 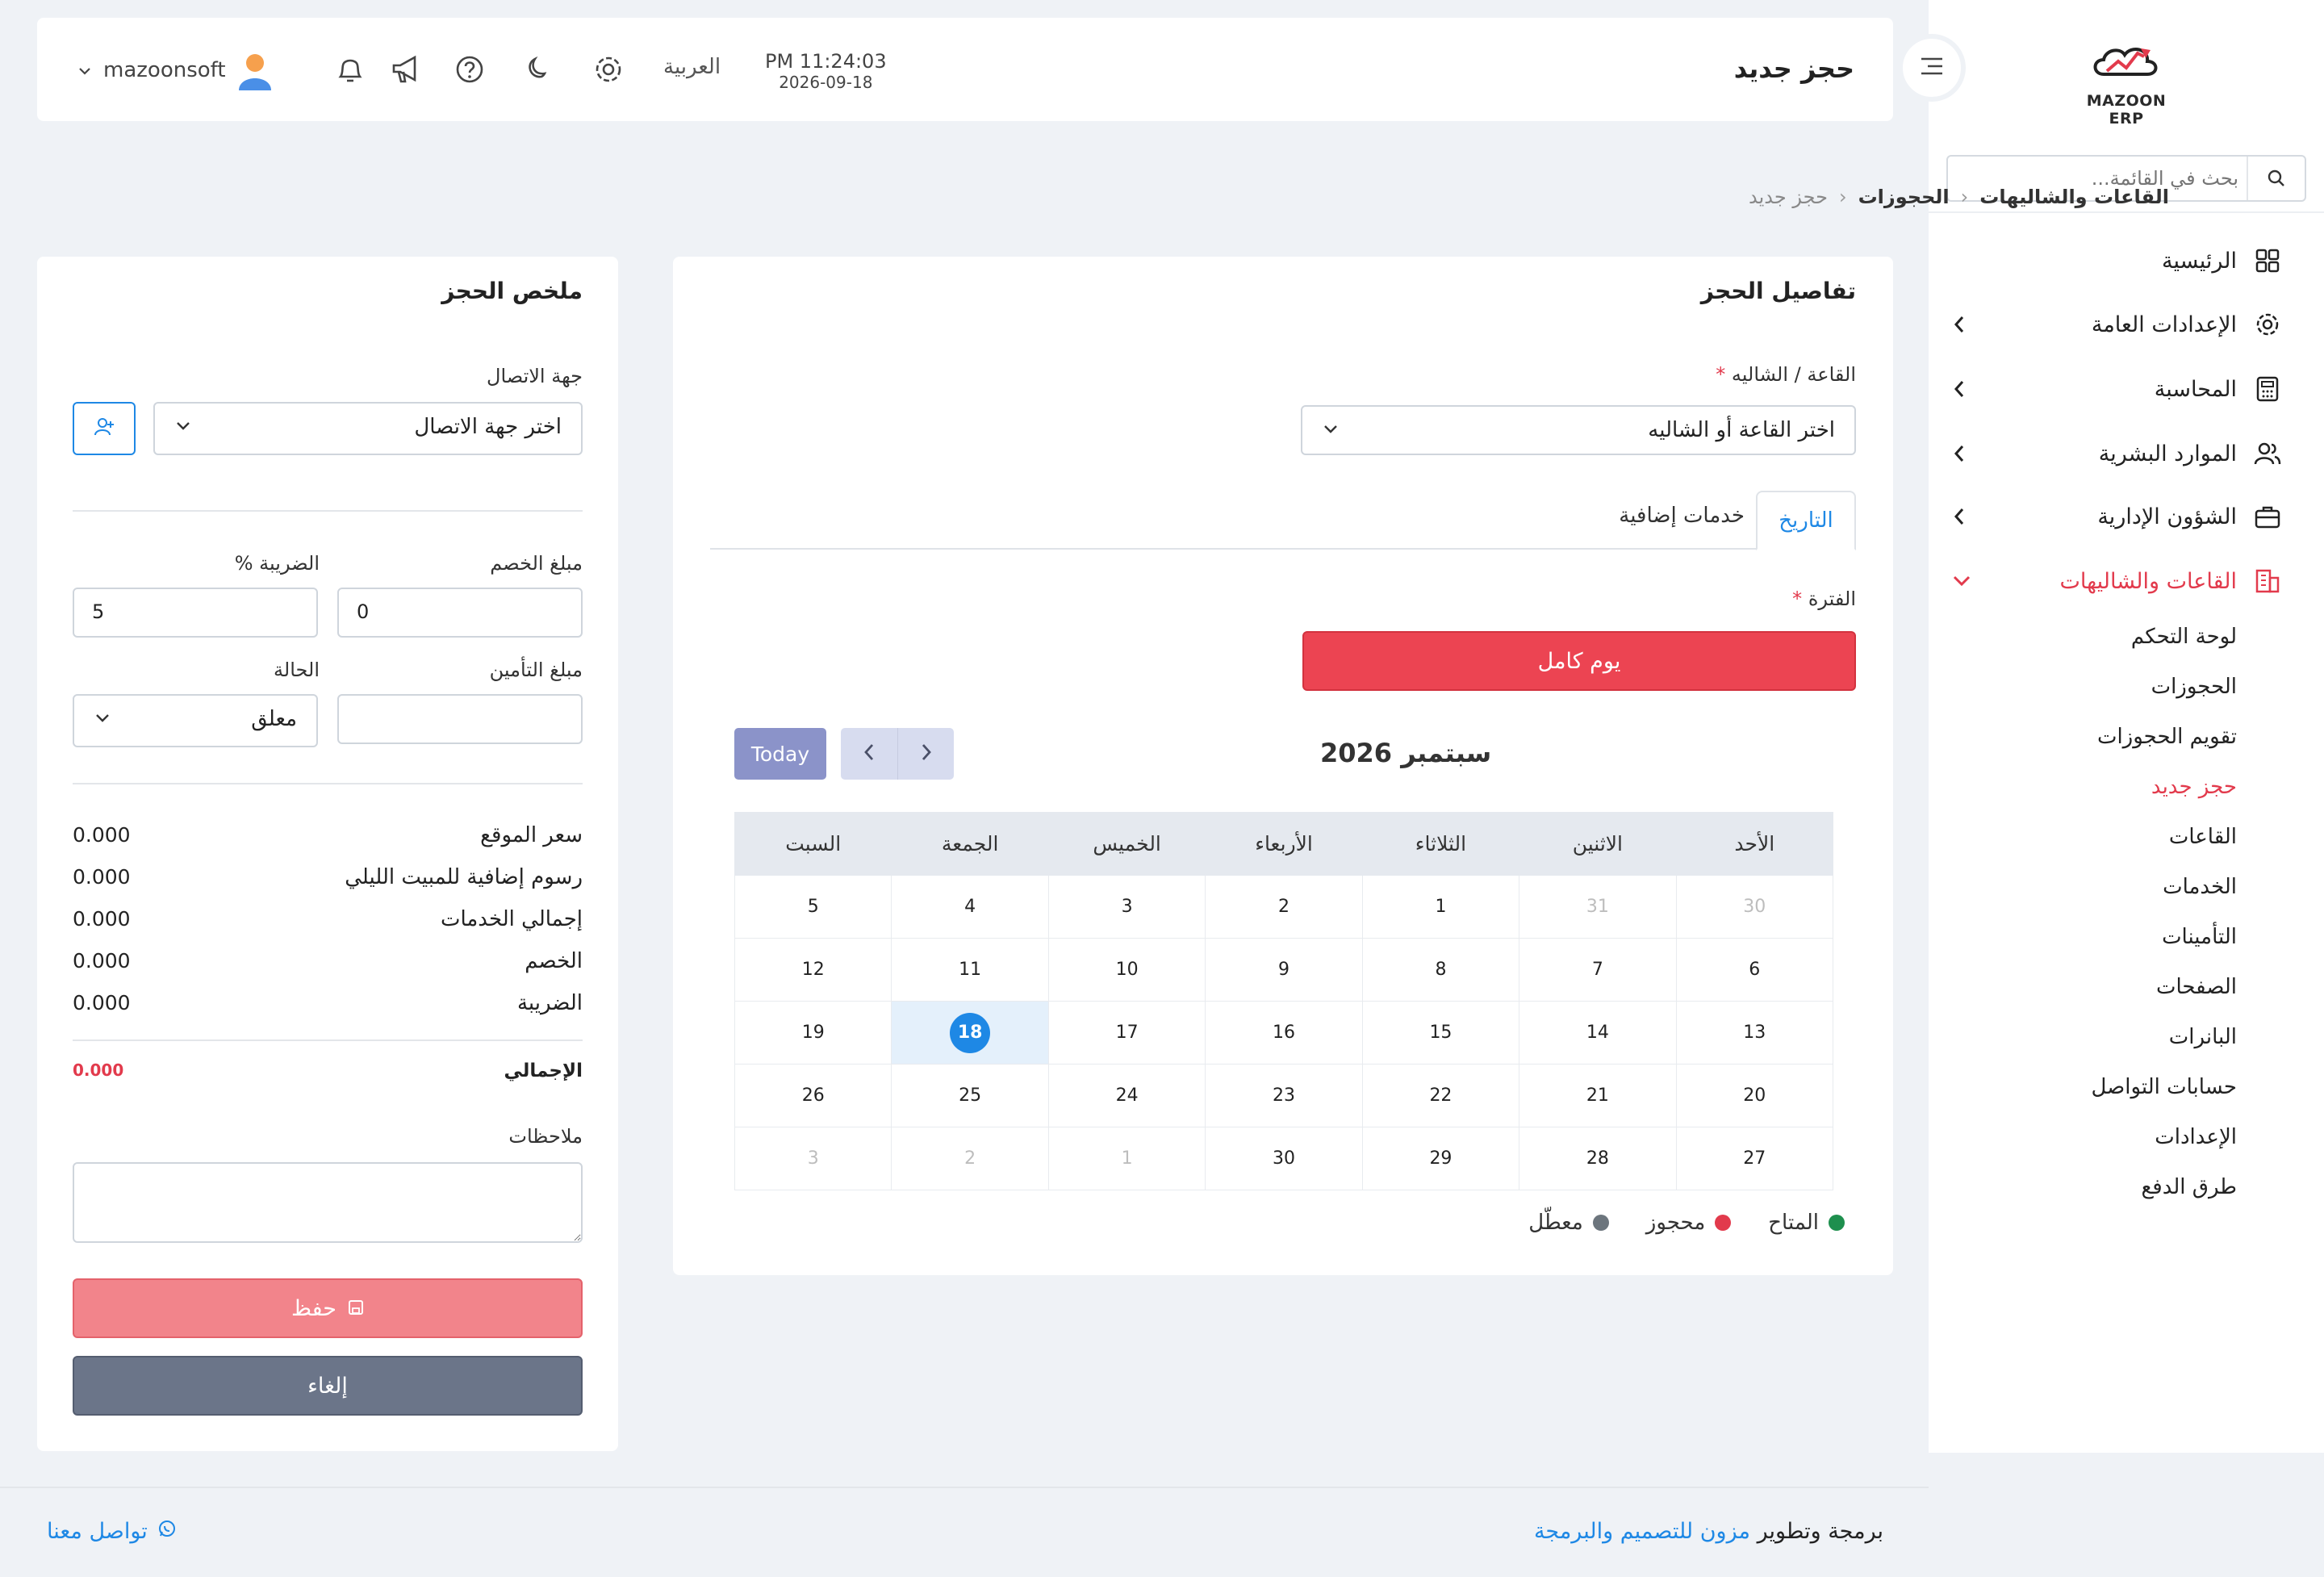 I want to click on sidebar-subitem-new-booking: حجز جديد, so click(x=2116, y=787).